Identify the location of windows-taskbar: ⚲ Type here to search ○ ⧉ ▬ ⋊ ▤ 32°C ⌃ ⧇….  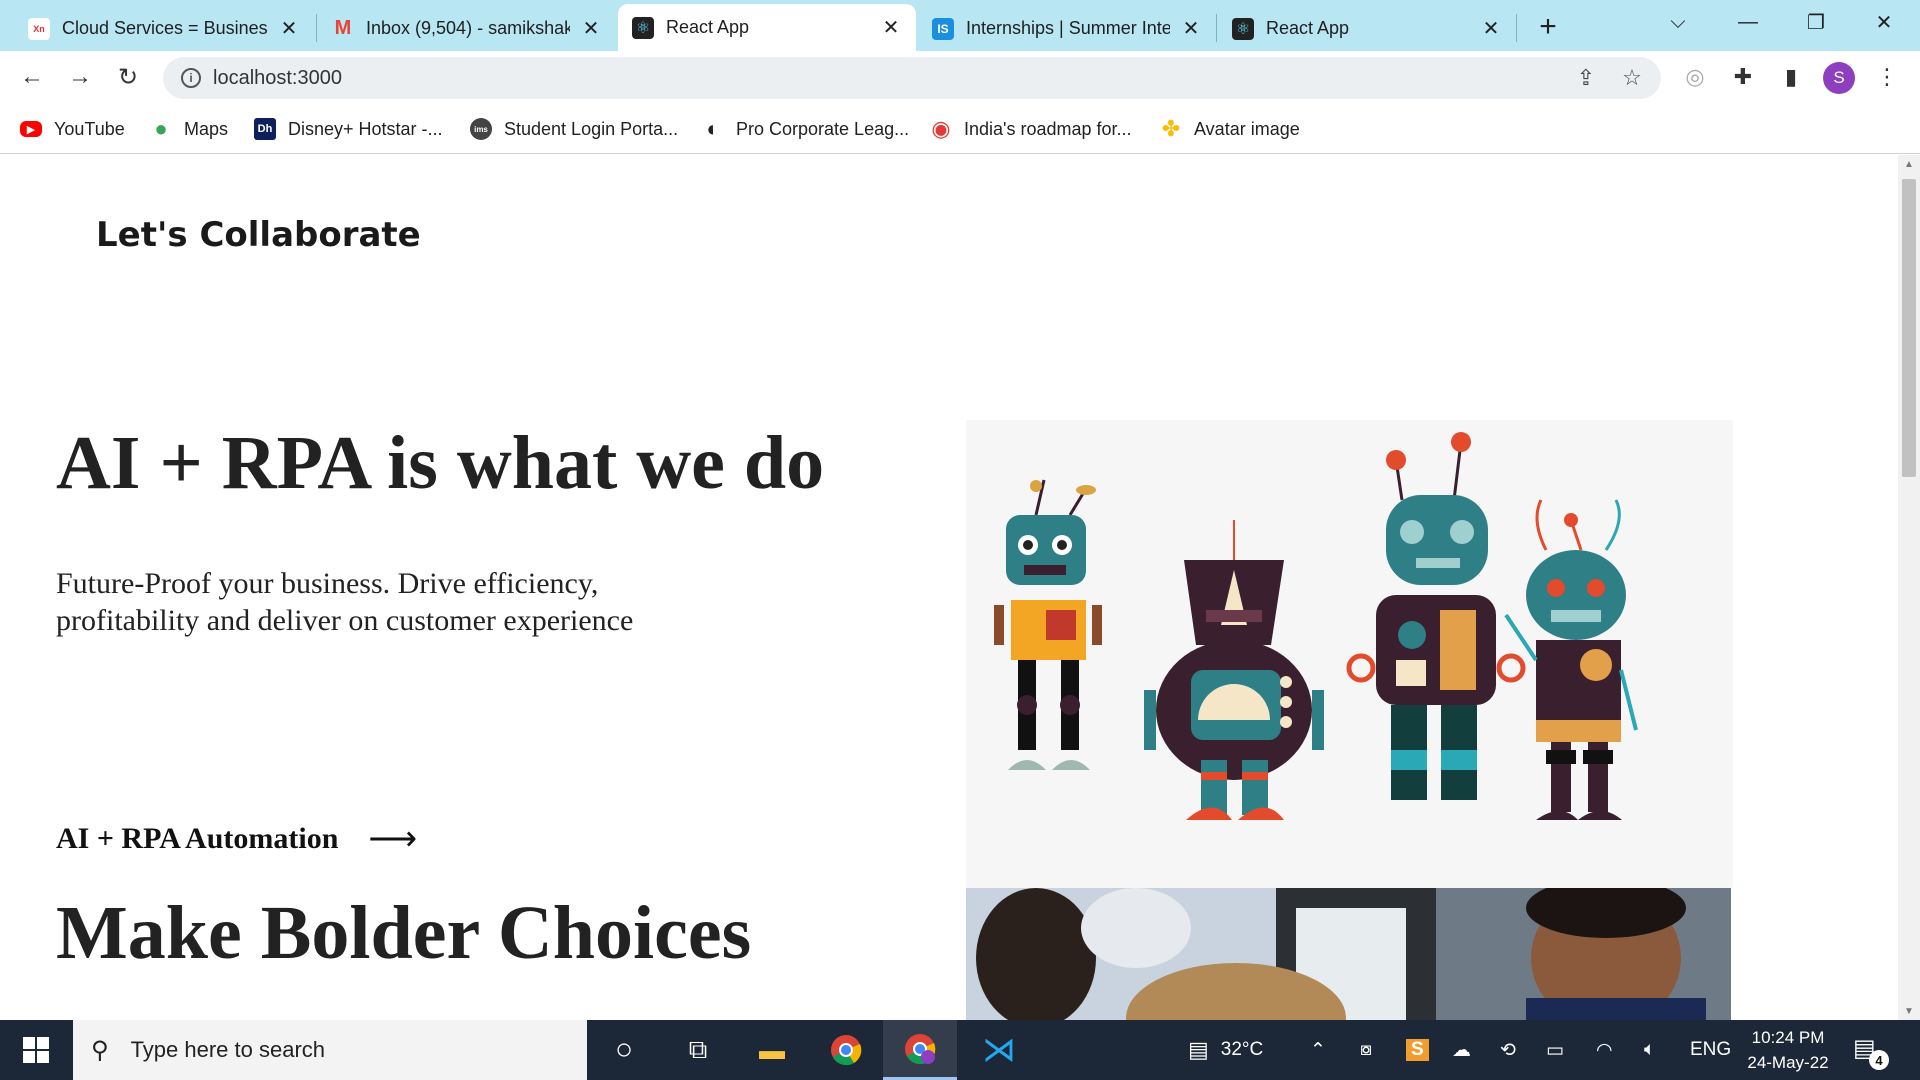
(960, 1050).